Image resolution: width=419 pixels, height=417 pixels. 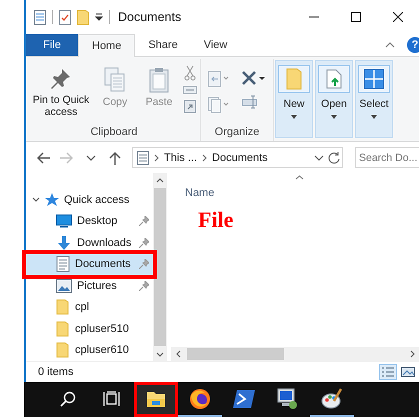 What do you see at coordinates (65, 17) in the screenshot?
I see `checklist-icon` at bounding box center [65, 17].